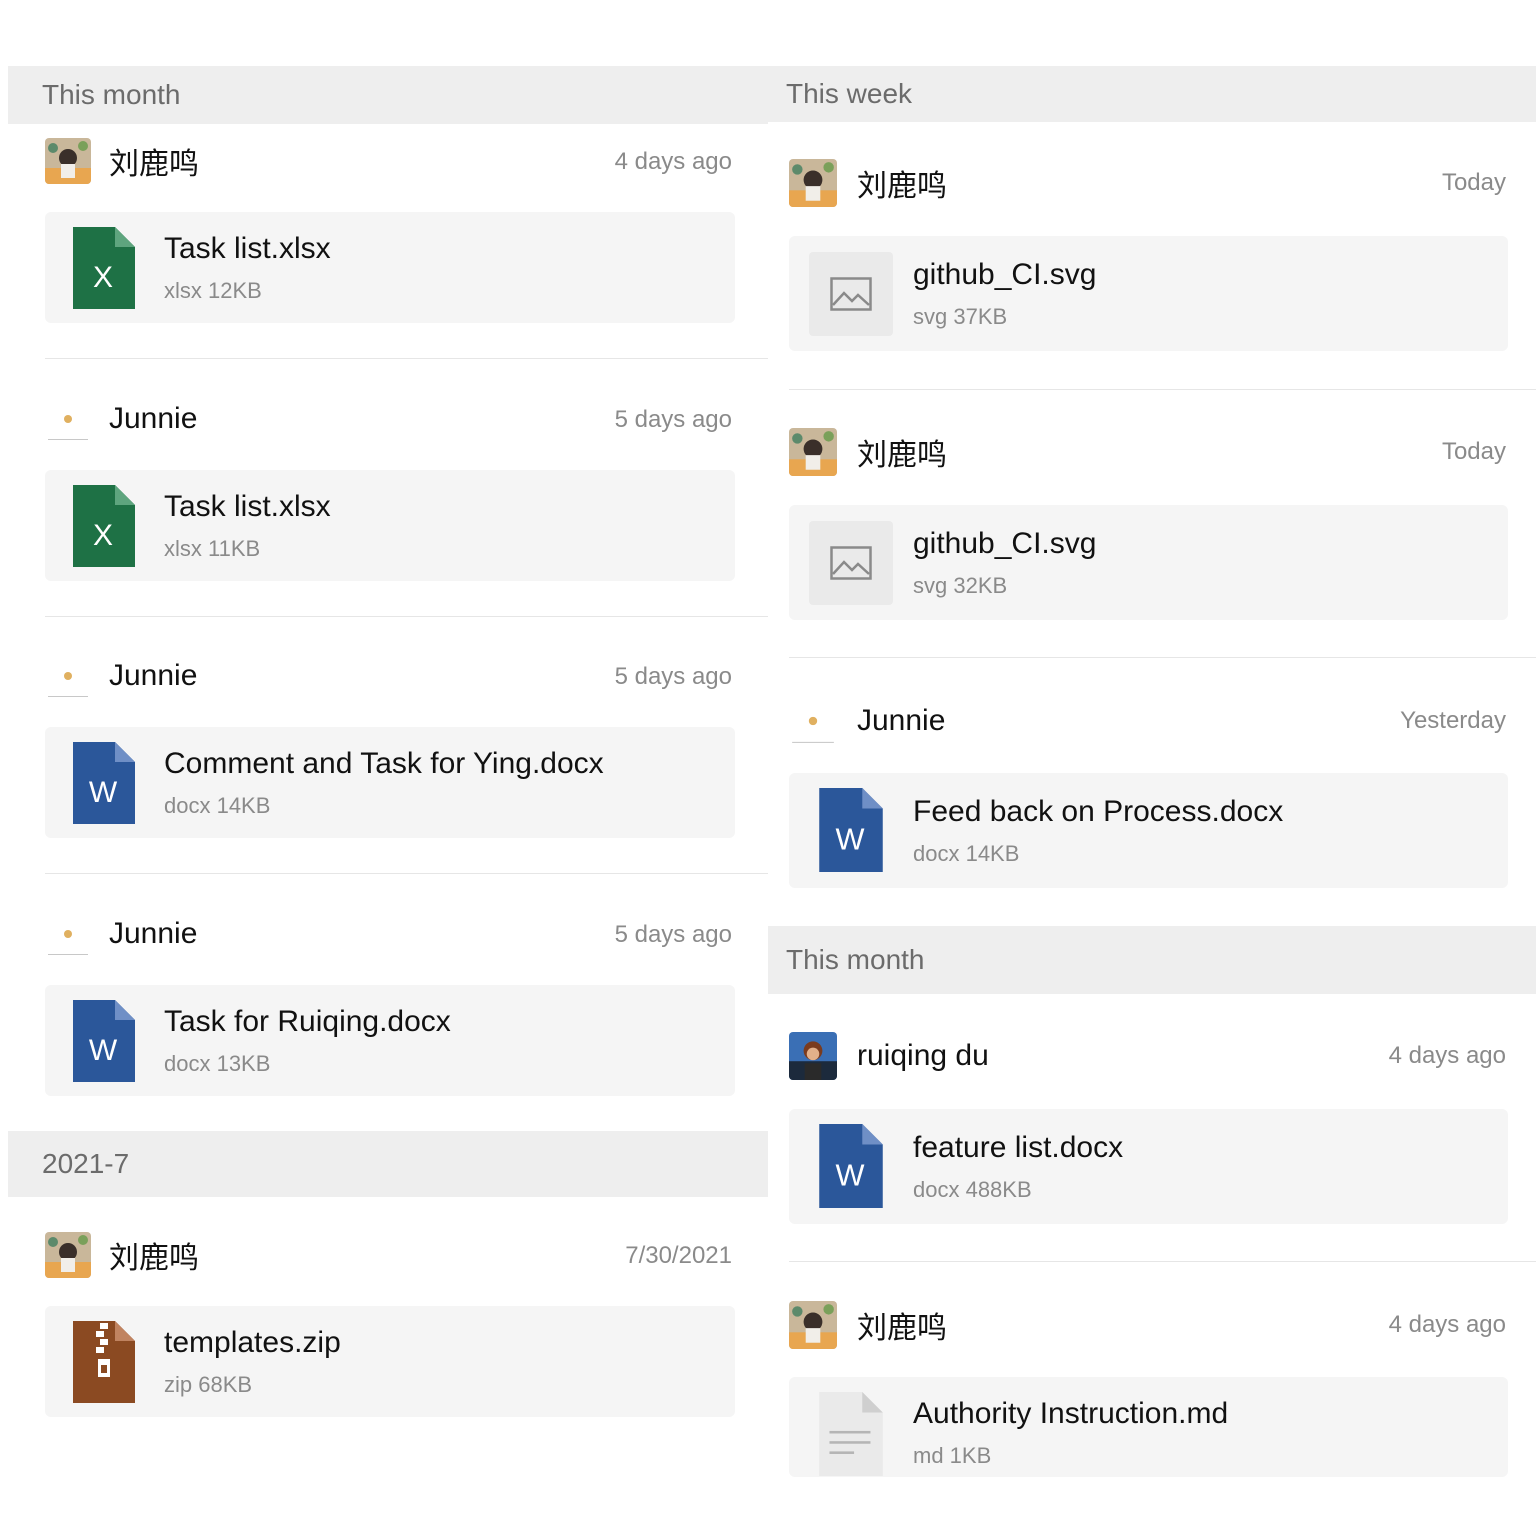 The height and width of the screenshot is (1534, 1536). What do you see at coordinates (952, 1455) in the screenshot?
I see `file-meta: md 1KB` at bounding box center [952, 1455].